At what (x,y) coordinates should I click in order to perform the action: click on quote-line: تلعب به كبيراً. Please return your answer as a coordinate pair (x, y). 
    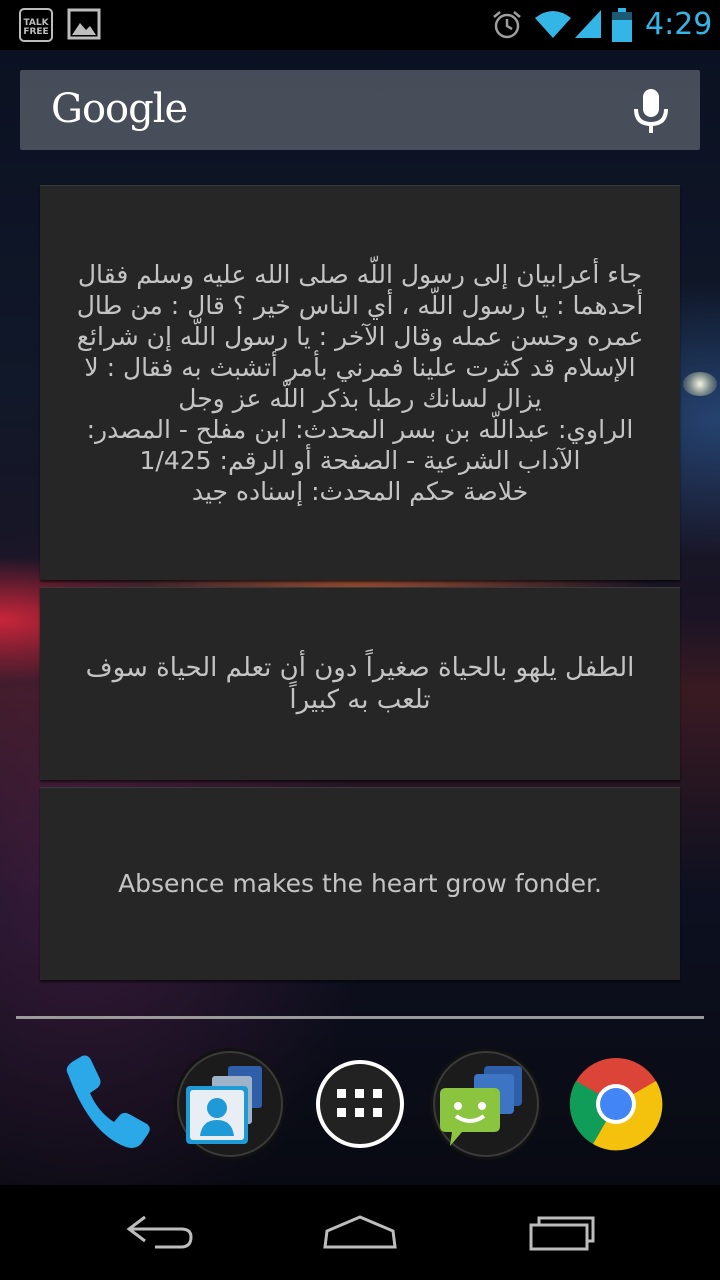
    Looking at the image, I should click on (360, 700).